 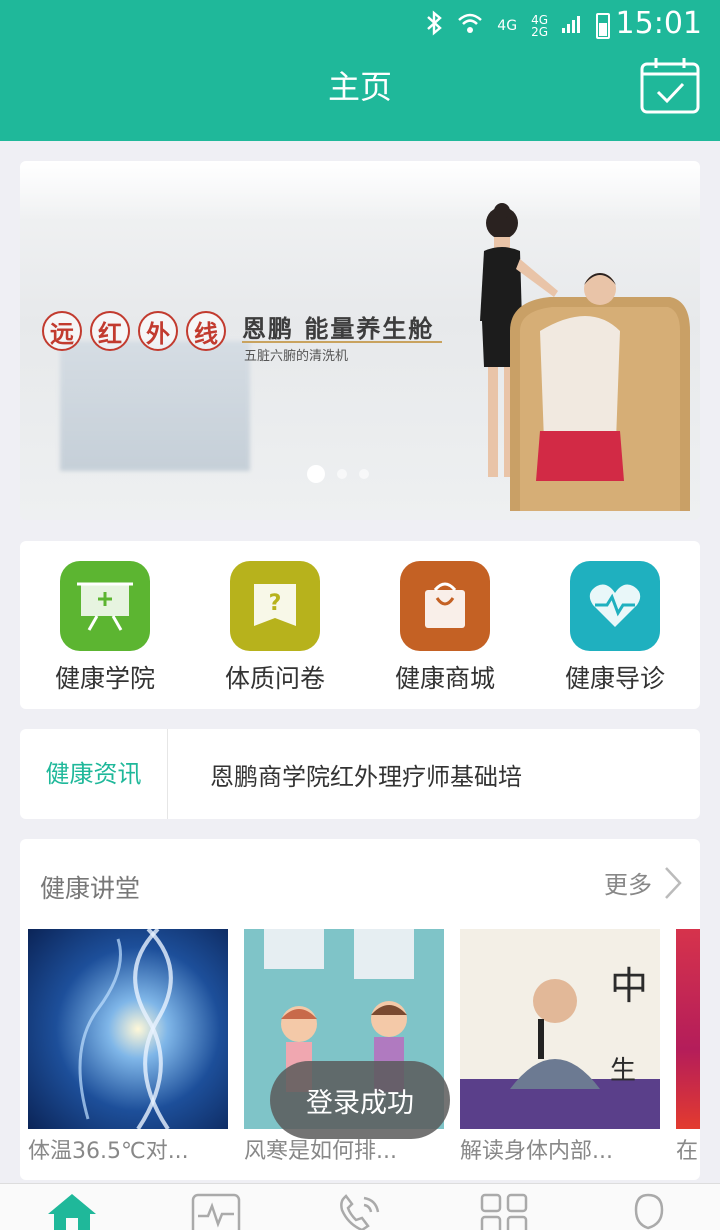 I want to click on banner-divider, so click(x=342, y=342).